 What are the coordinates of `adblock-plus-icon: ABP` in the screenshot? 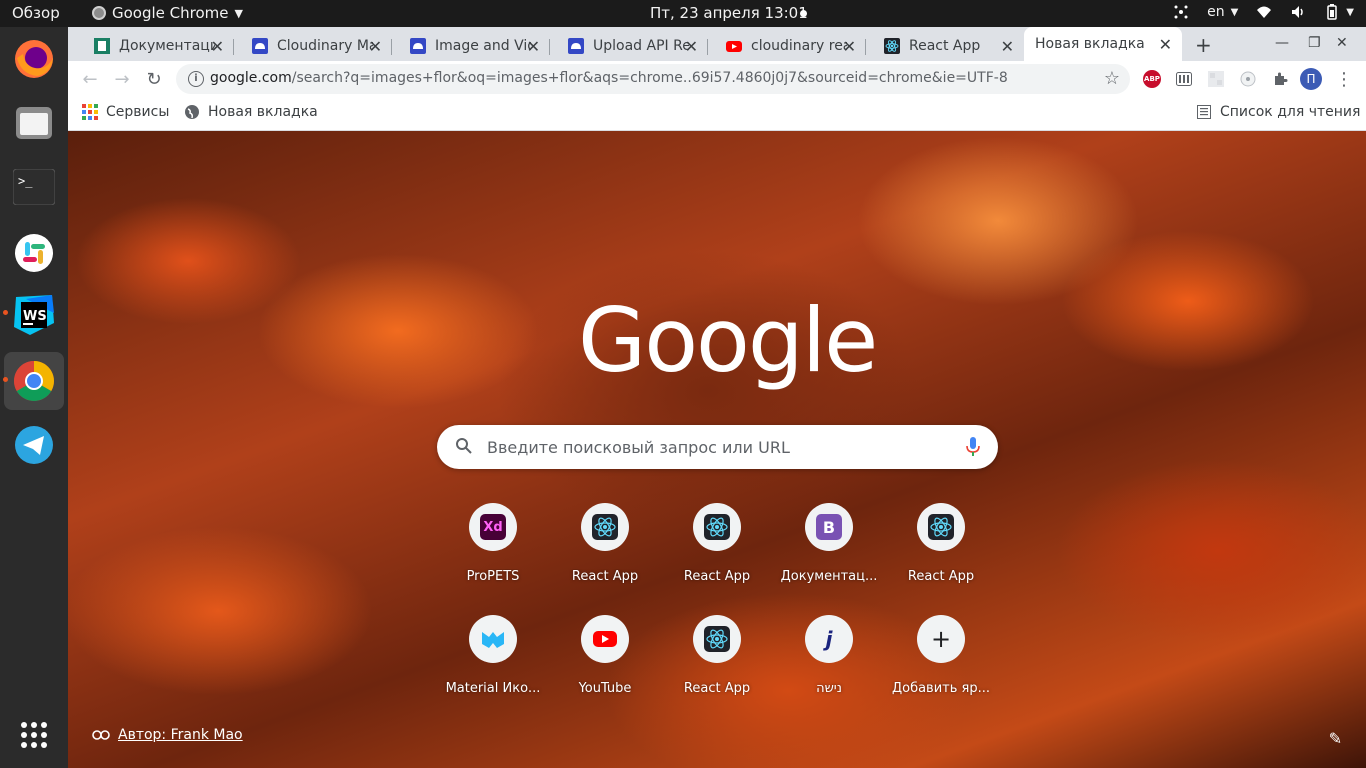 It's located at (1152, 79).